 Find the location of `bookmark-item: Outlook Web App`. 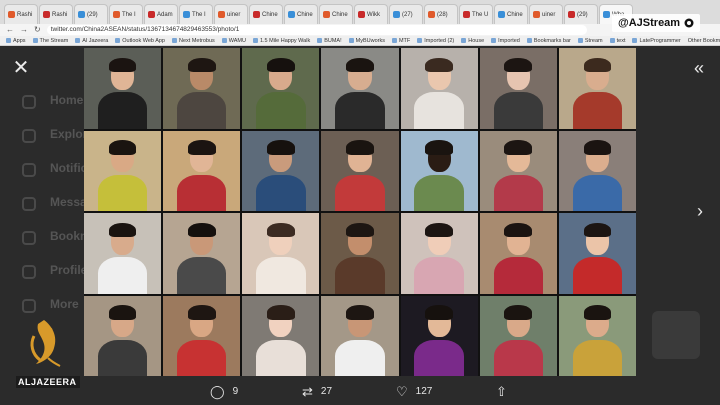

bookmark-item: Outlook Web App is located at coordinates (140, 41).